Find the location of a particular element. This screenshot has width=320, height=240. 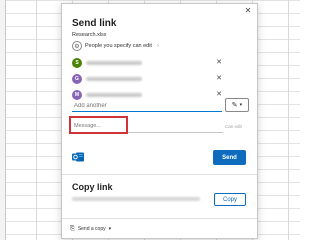

people-icon: ⚙ is located at coordinates (77, 46).